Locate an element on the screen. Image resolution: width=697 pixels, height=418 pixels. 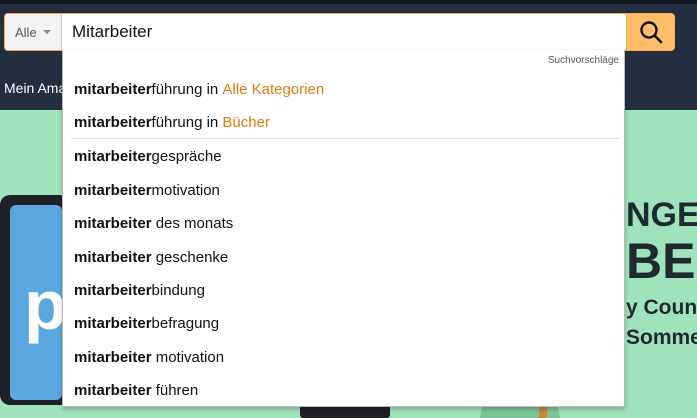
chevron-down-icon is located at coordinates (46, 32).